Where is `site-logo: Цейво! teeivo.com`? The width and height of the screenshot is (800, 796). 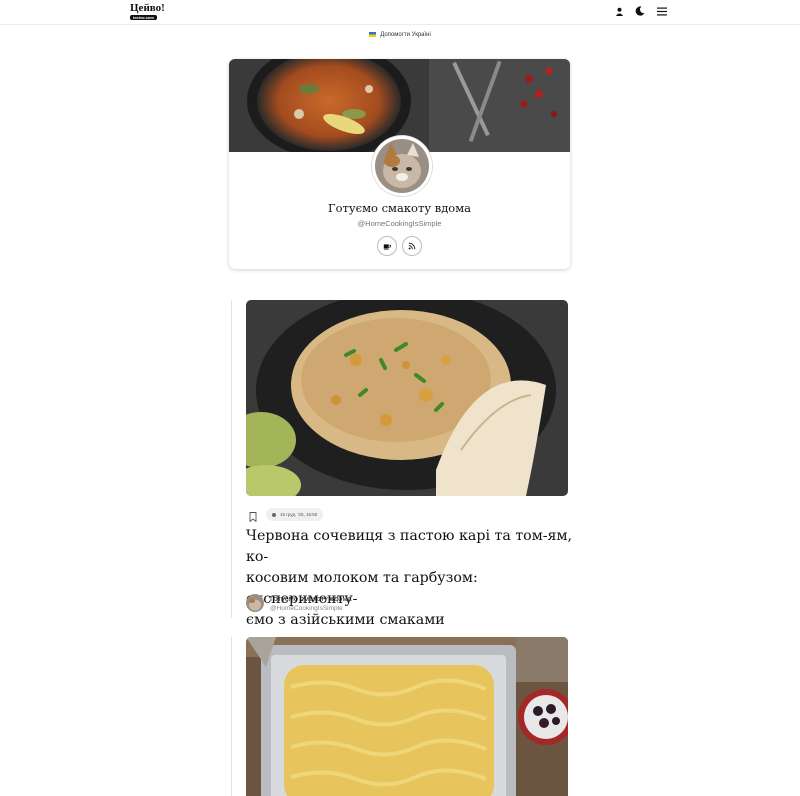
site-logo: Цейво! teeivo.com is located at coordinates (147, 11).